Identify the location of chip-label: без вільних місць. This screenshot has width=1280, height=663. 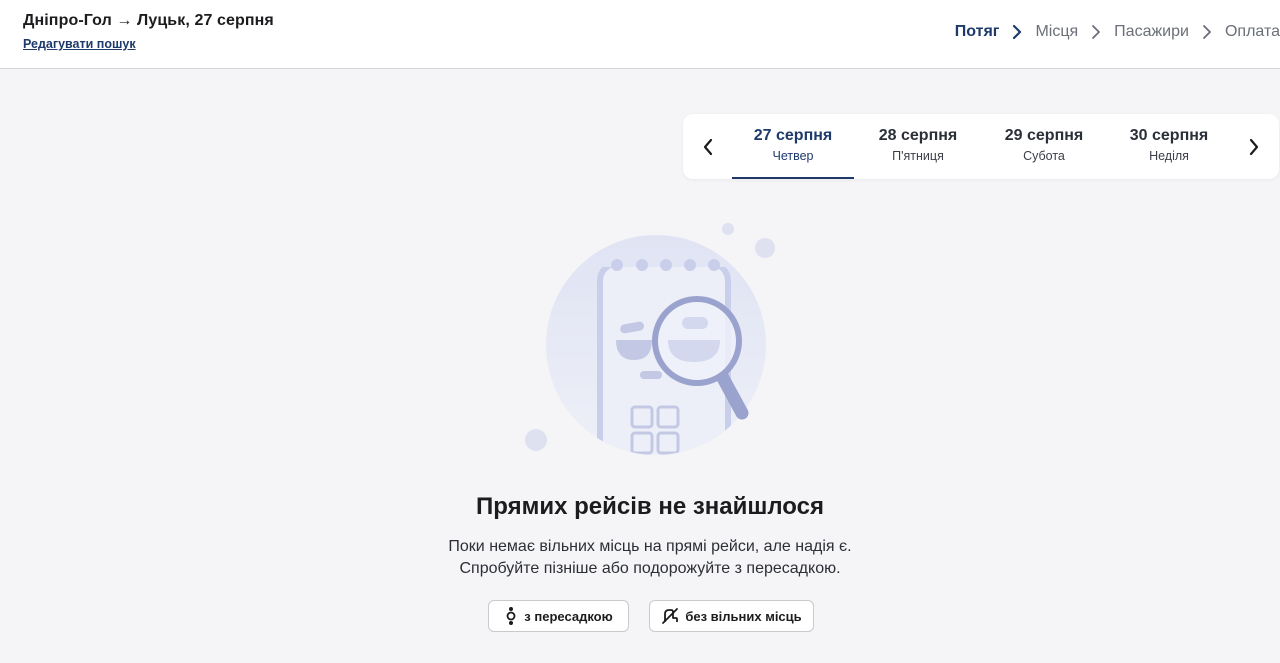
(743, 616).